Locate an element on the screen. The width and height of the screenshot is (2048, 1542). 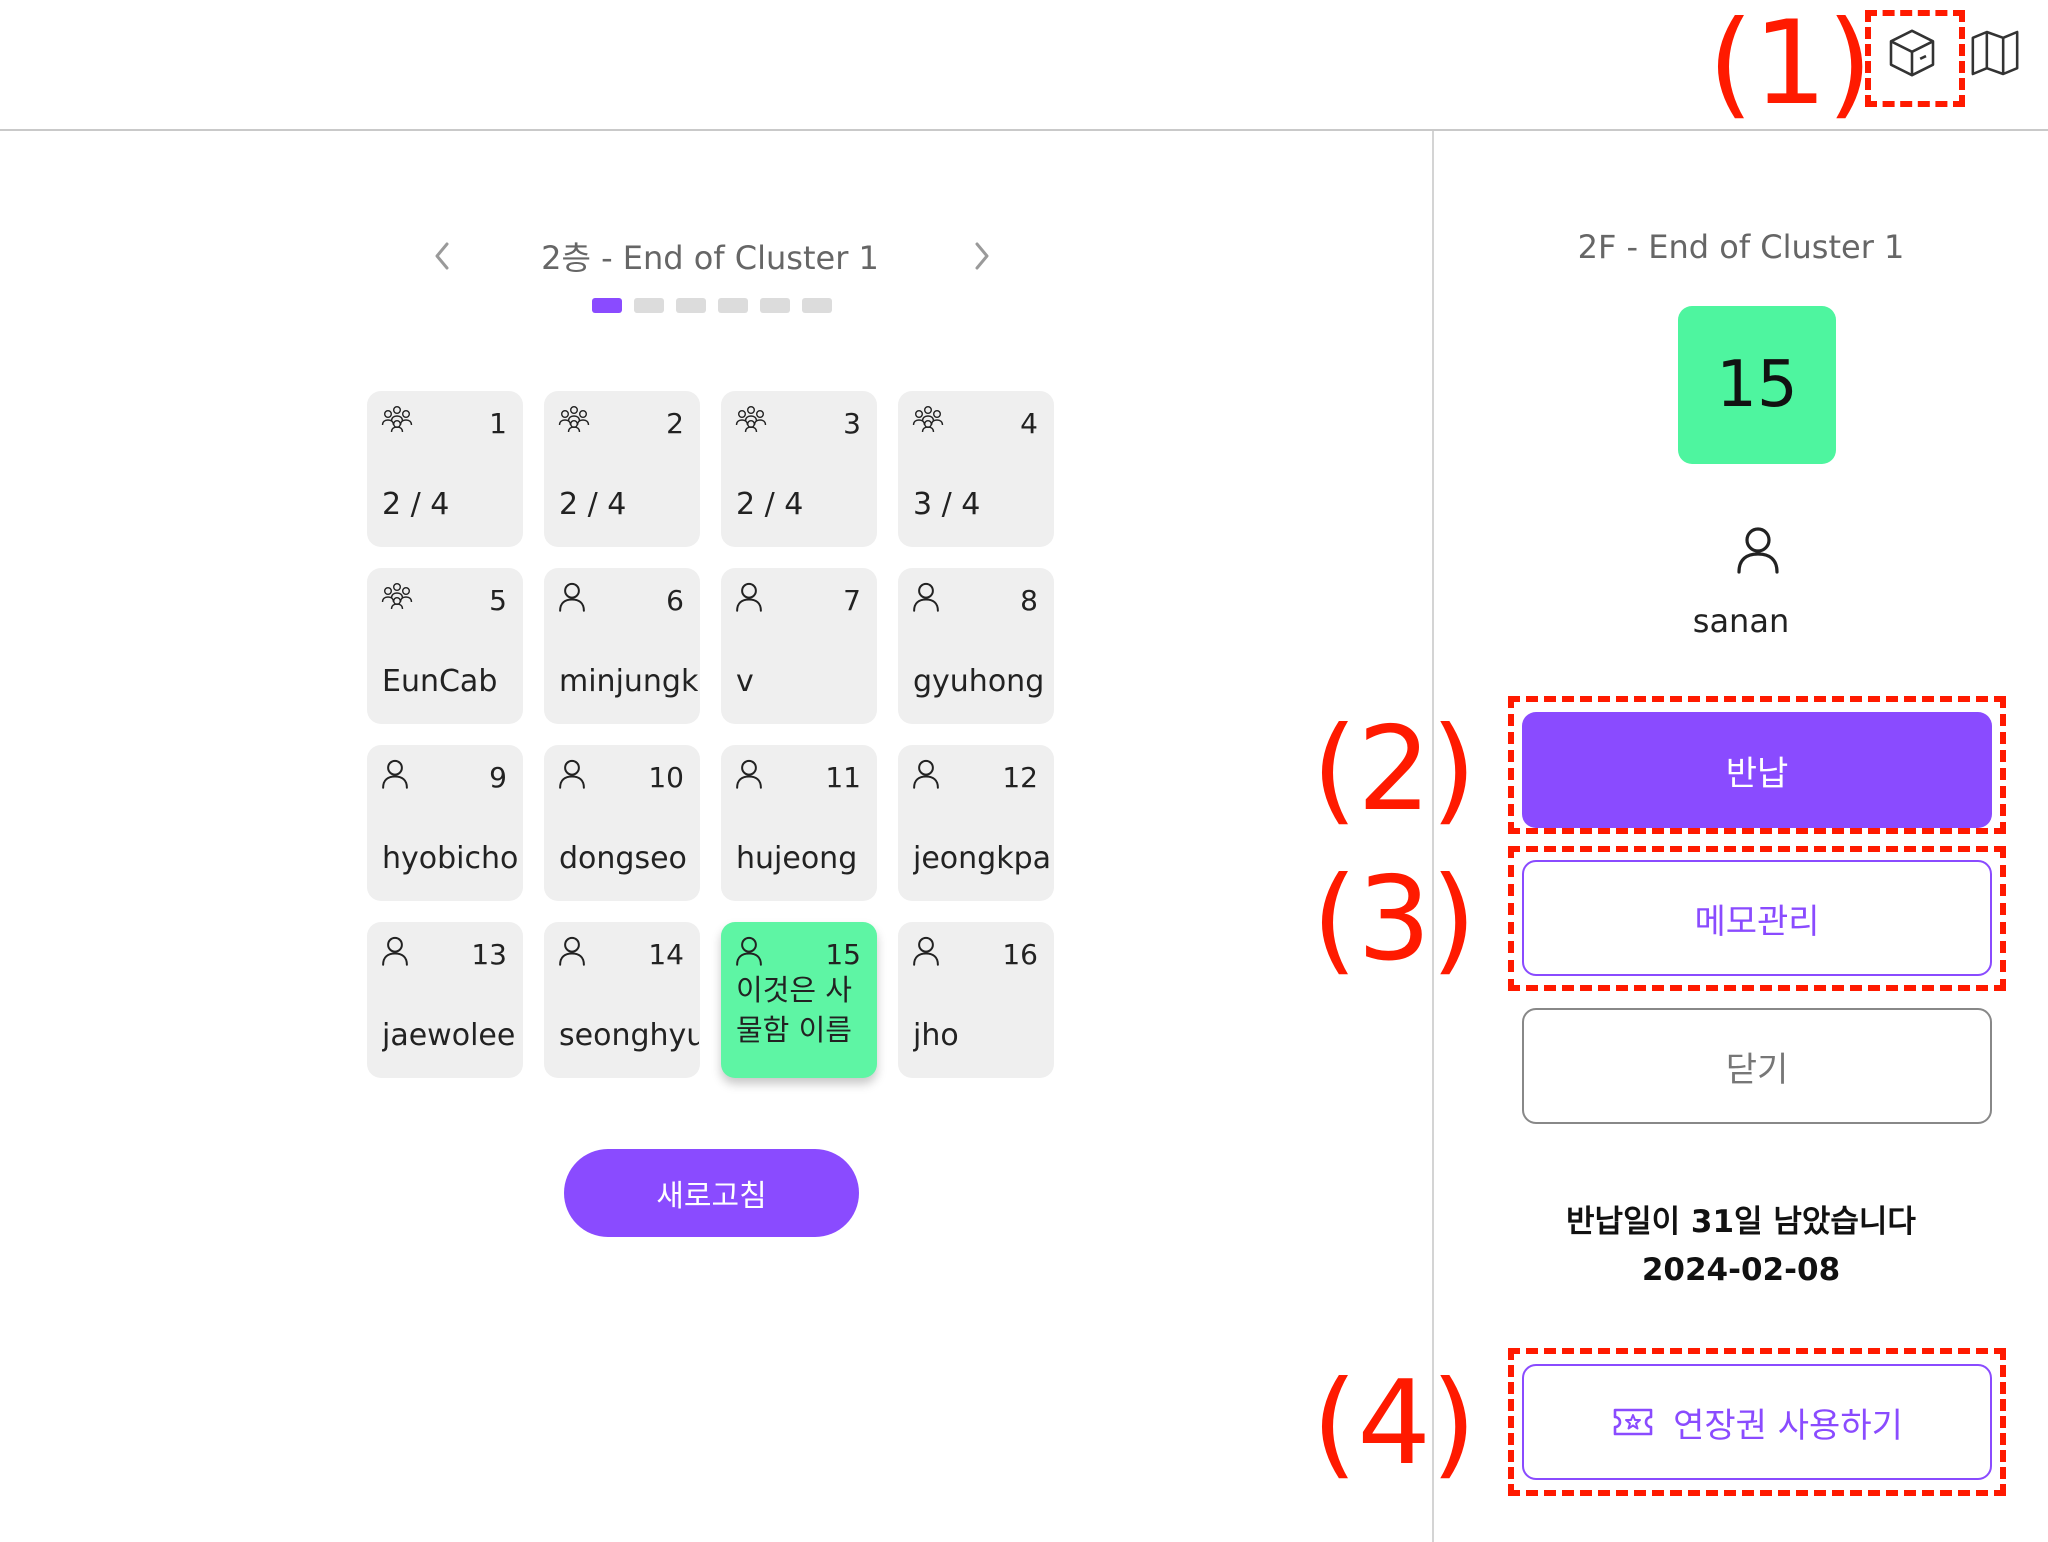
annotation-label-4: (4) is located at coordinates (1394, 1423).